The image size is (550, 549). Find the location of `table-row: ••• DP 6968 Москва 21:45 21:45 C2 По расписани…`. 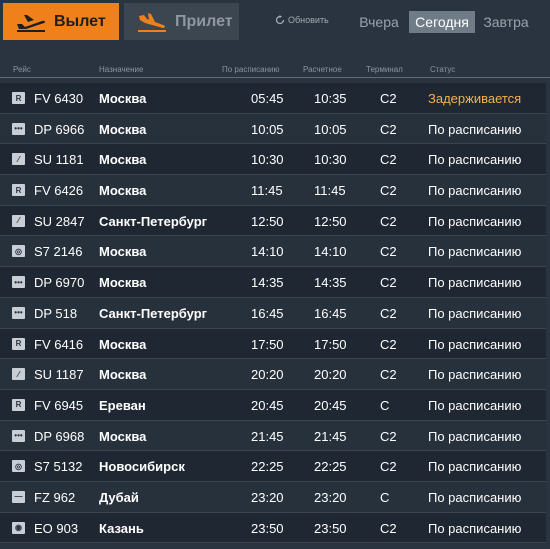

table-row: ••• DP 6968 Москва 21:45 21:45 C2 По расписани… is located at coordinates (273, 436).